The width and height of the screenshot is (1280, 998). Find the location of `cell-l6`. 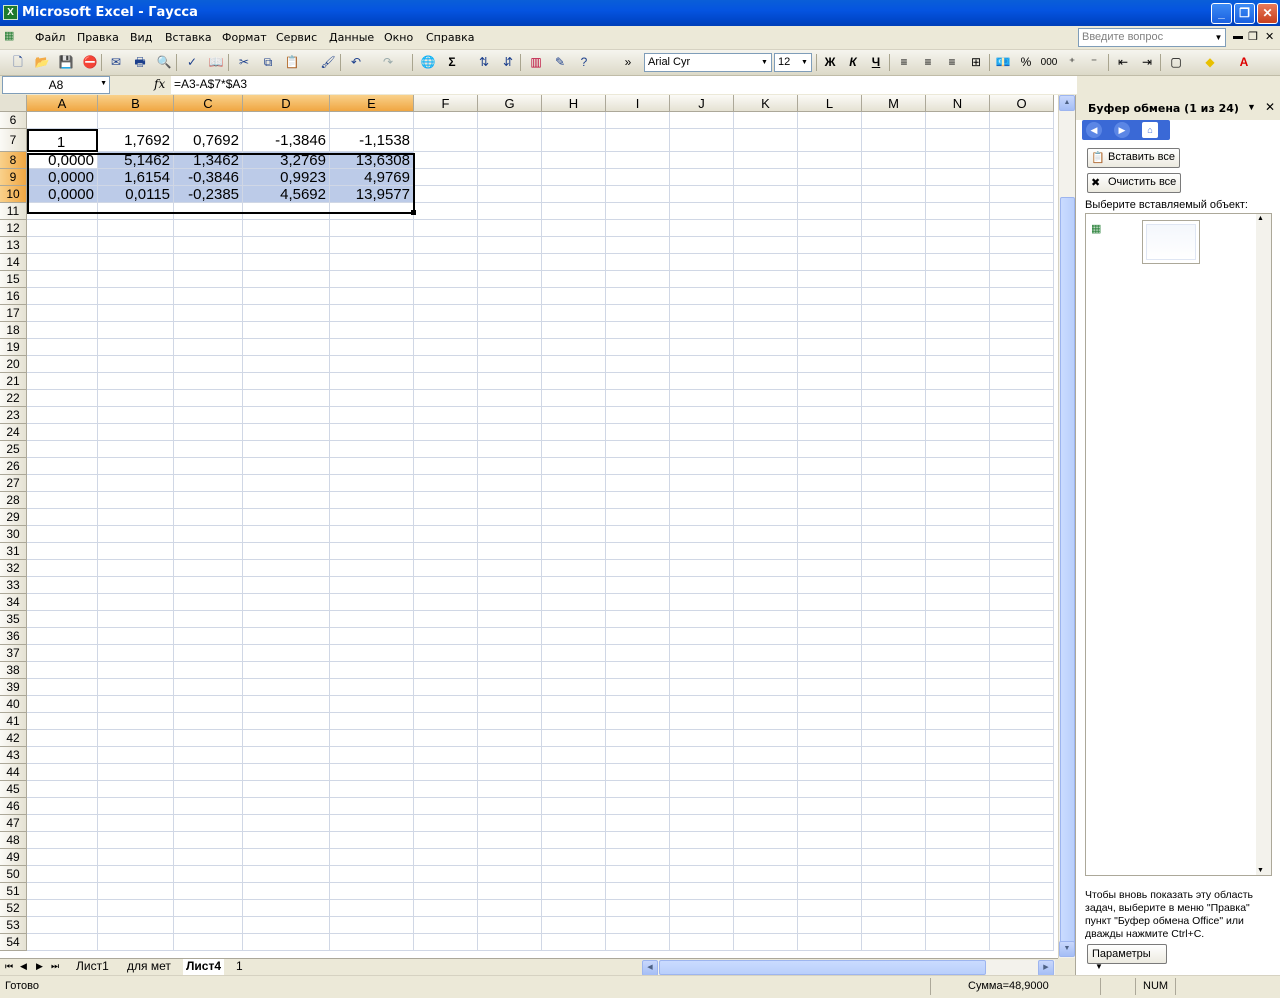

cell-l6 is located at coordinates (830, 120).